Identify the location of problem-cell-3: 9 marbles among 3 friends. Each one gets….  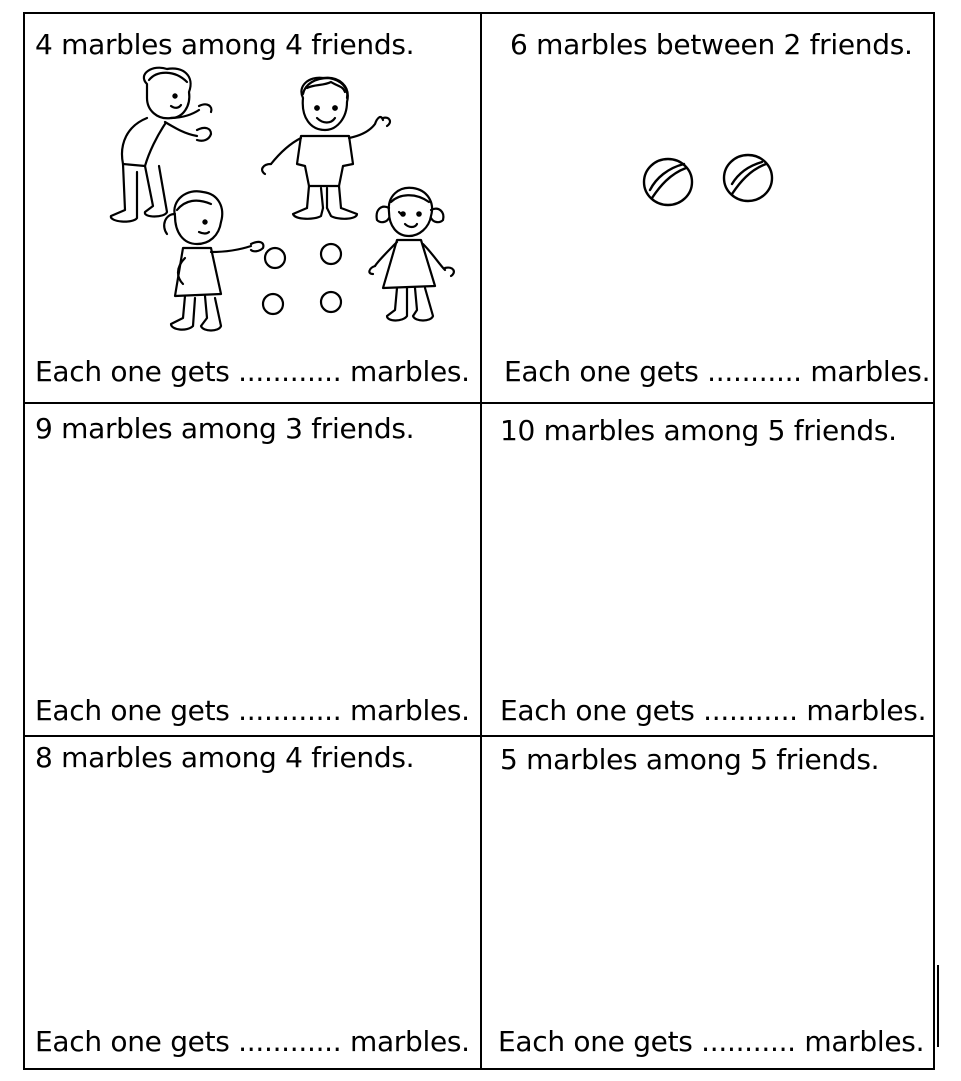
(252, 569).